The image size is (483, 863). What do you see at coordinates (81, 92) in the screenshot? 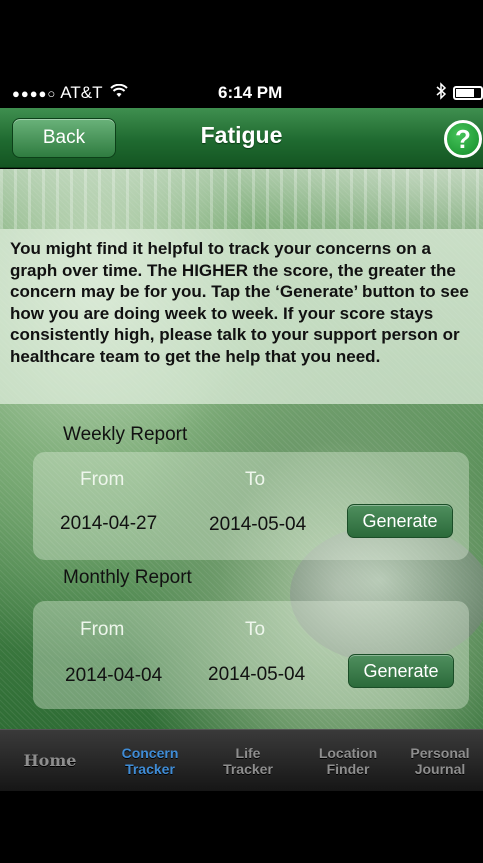
I see `carrier-name: AT&T` at bounding box center [81, 92].